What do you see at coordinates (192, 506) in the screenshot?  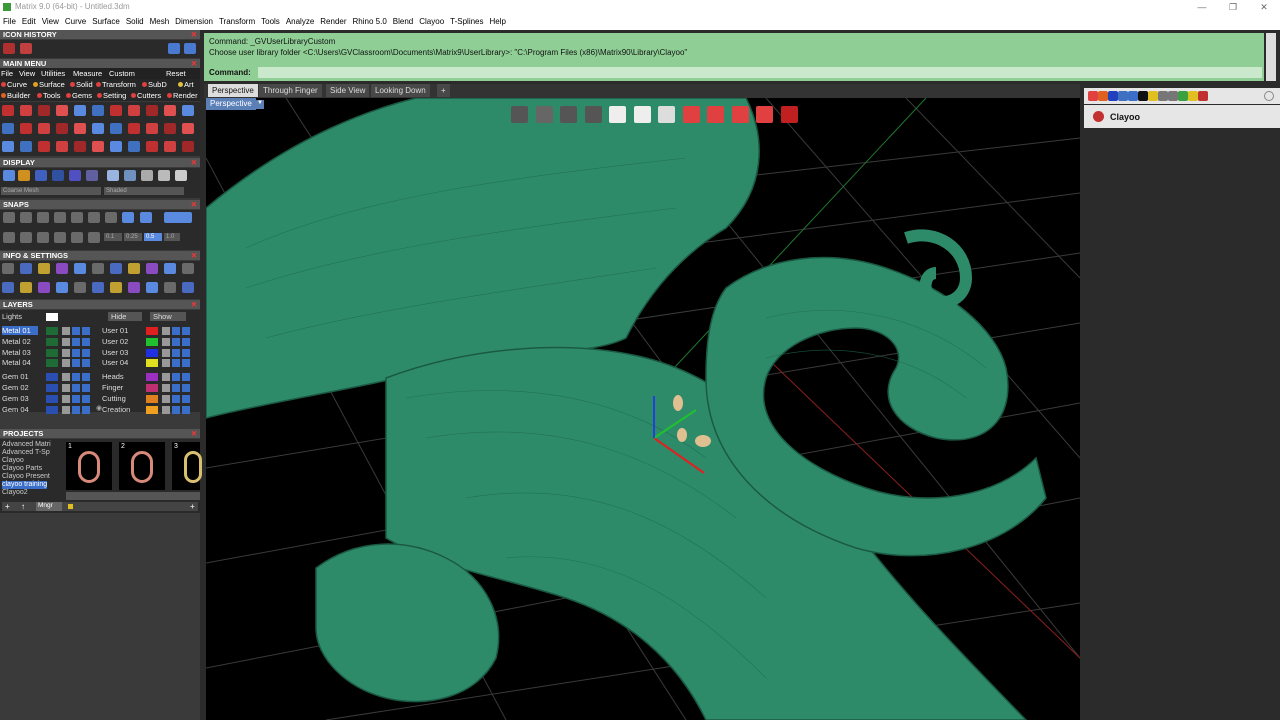 I see `add-icon: +` at bounding box center [192, 506].